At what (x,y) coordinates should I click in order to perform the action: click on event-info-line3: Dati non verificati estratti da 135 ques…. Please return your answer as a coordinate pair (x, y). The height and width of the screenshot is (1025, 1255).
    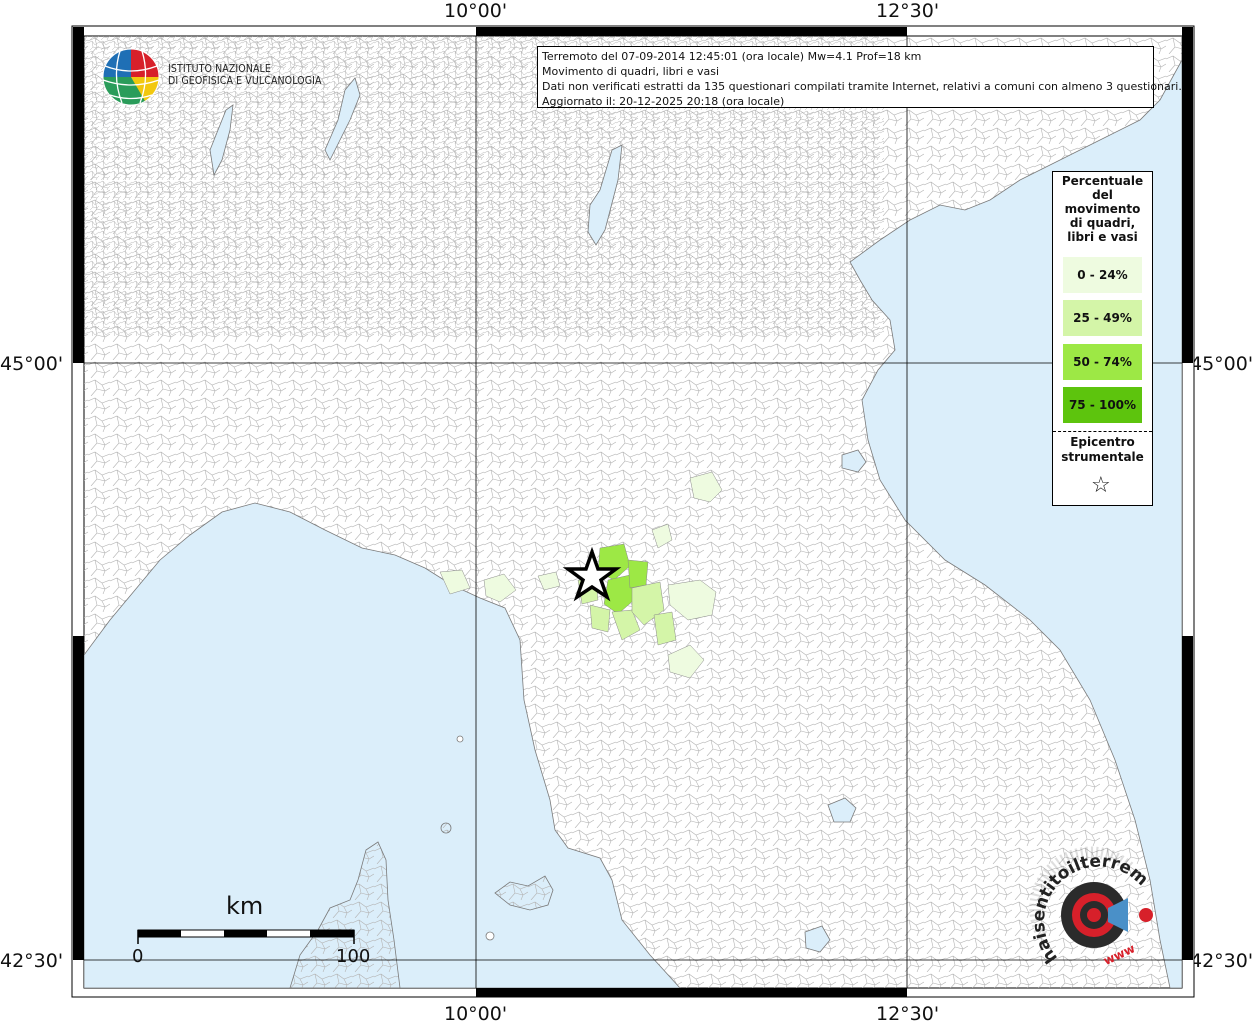
    Looking at the image, I should click on (862, 86).